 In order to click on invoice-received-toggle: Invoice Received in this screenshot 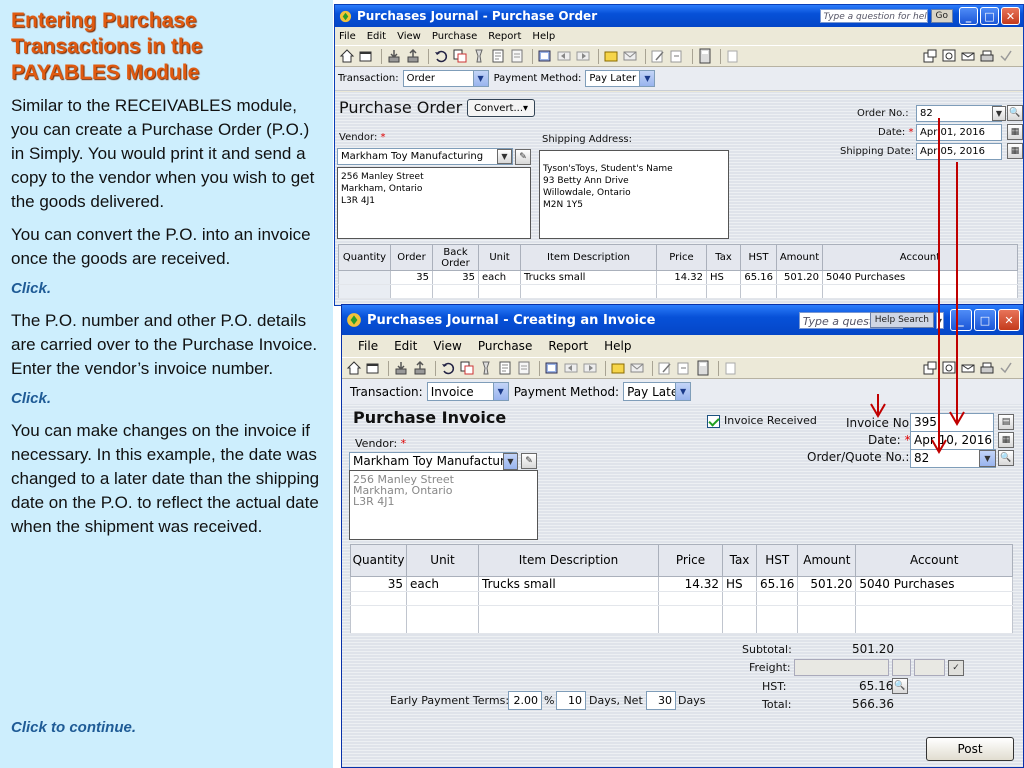, I will do `click(762, 421)`.